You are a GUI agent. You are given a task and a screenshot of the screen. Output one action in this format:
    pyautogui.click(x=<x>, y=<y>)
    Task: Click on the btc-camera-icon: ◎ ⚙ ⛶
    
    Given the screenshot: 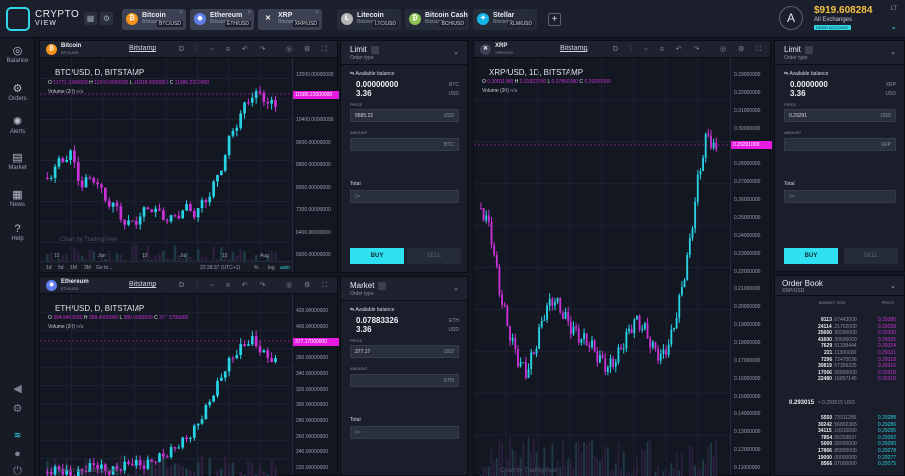 What is the action you would take?
    pyautogui.click(x=309, y=49)
    